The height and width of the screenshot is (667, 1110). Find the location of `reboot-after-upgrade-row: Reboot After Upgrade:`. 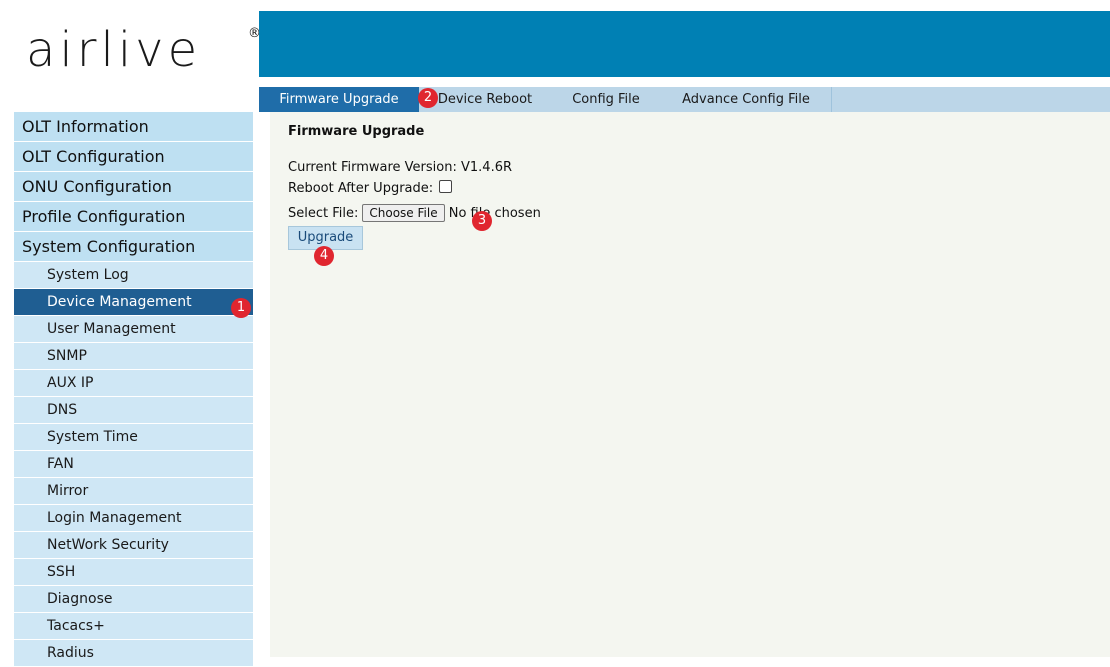

reboot-after-upgrade-row: Reboot After Upgrade: is located at coordinates (370, 188).